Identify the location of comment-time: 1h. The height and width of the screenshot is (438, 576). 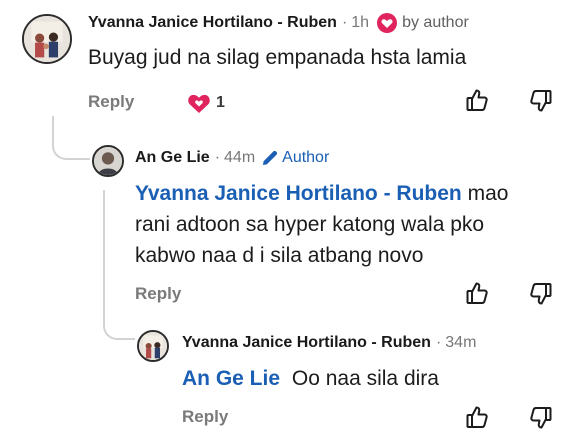
(360, 23).